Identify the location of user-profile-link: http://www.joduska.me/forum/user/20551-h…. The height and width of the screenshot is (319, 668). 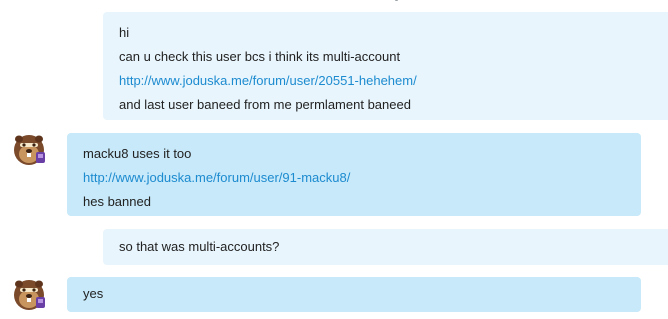
(385, 81).